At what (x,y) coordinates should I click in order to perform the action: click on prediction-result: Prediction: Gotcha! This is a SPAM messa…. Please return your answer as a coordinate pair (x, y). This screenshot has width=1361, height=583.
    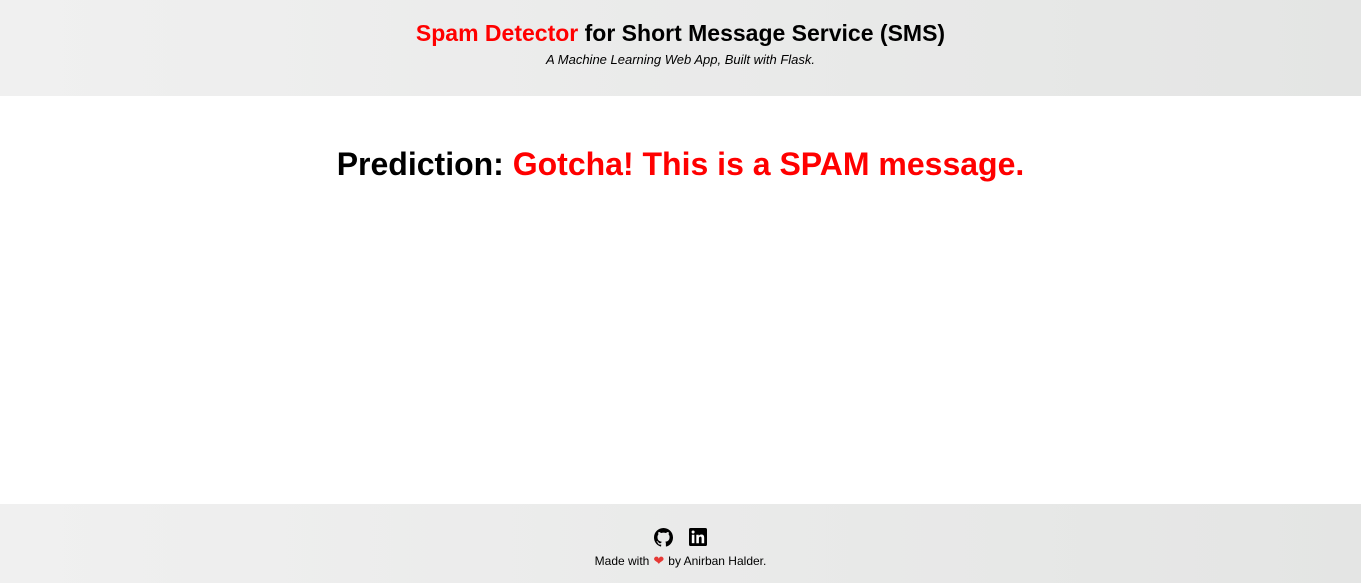
    Looking at the image, I should click on (680, 164).